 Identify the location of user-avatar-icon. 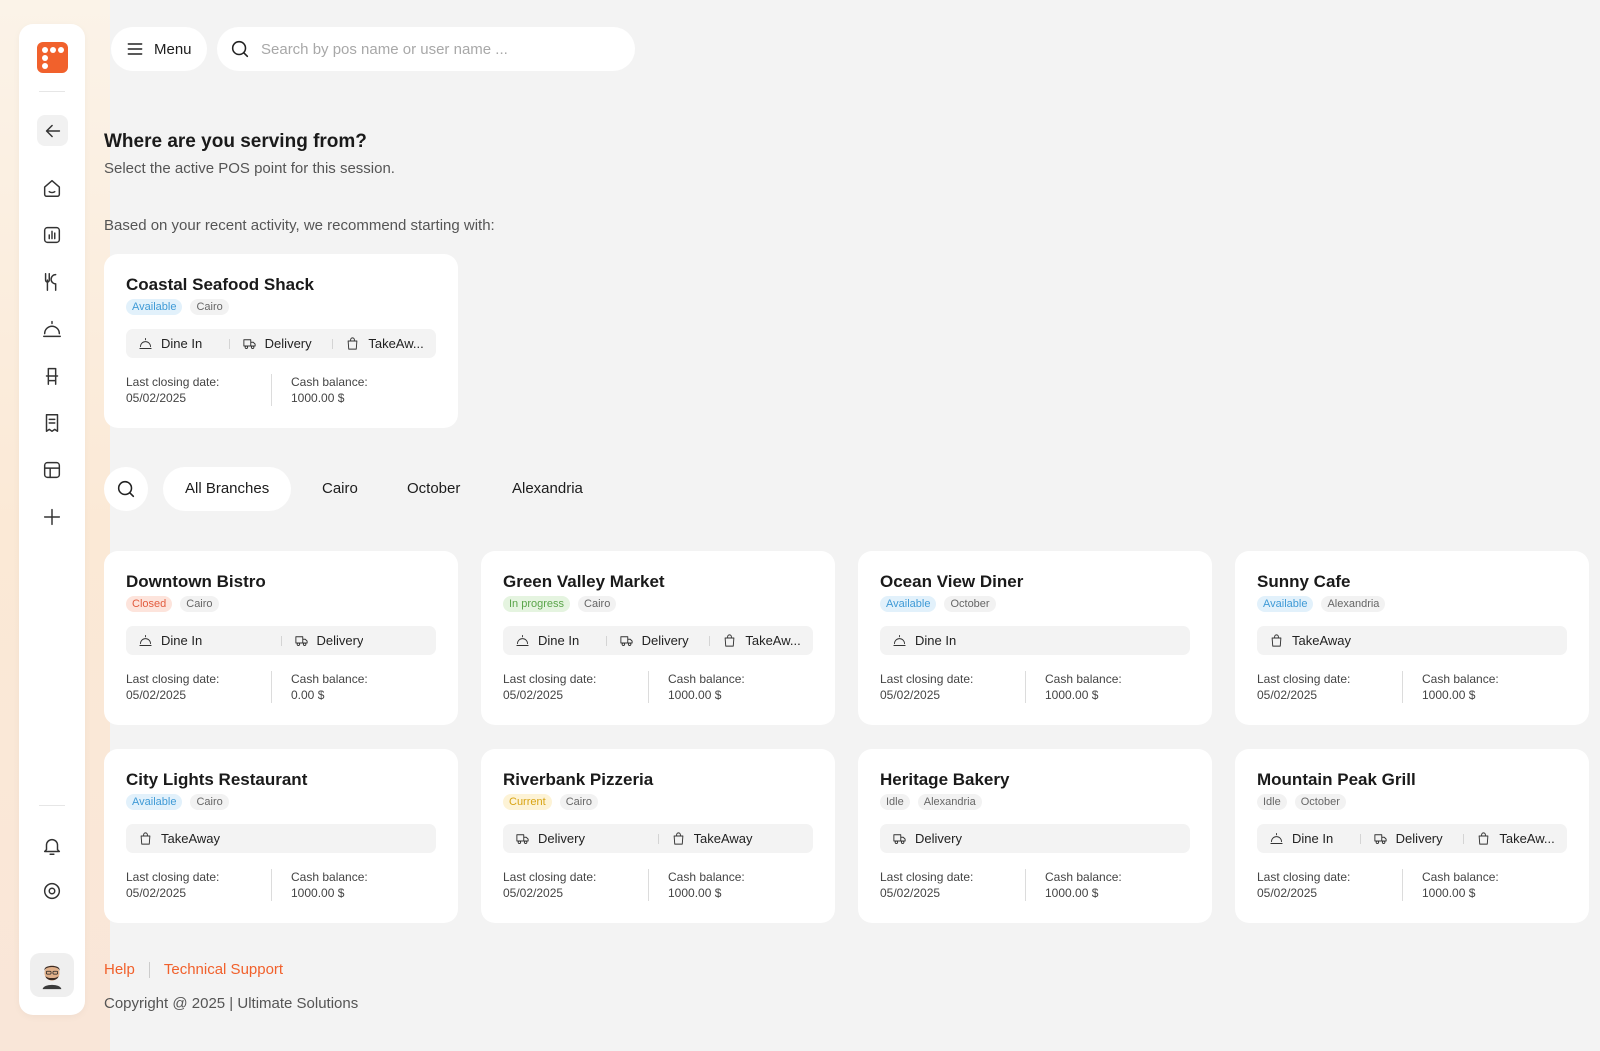
(52, 977).